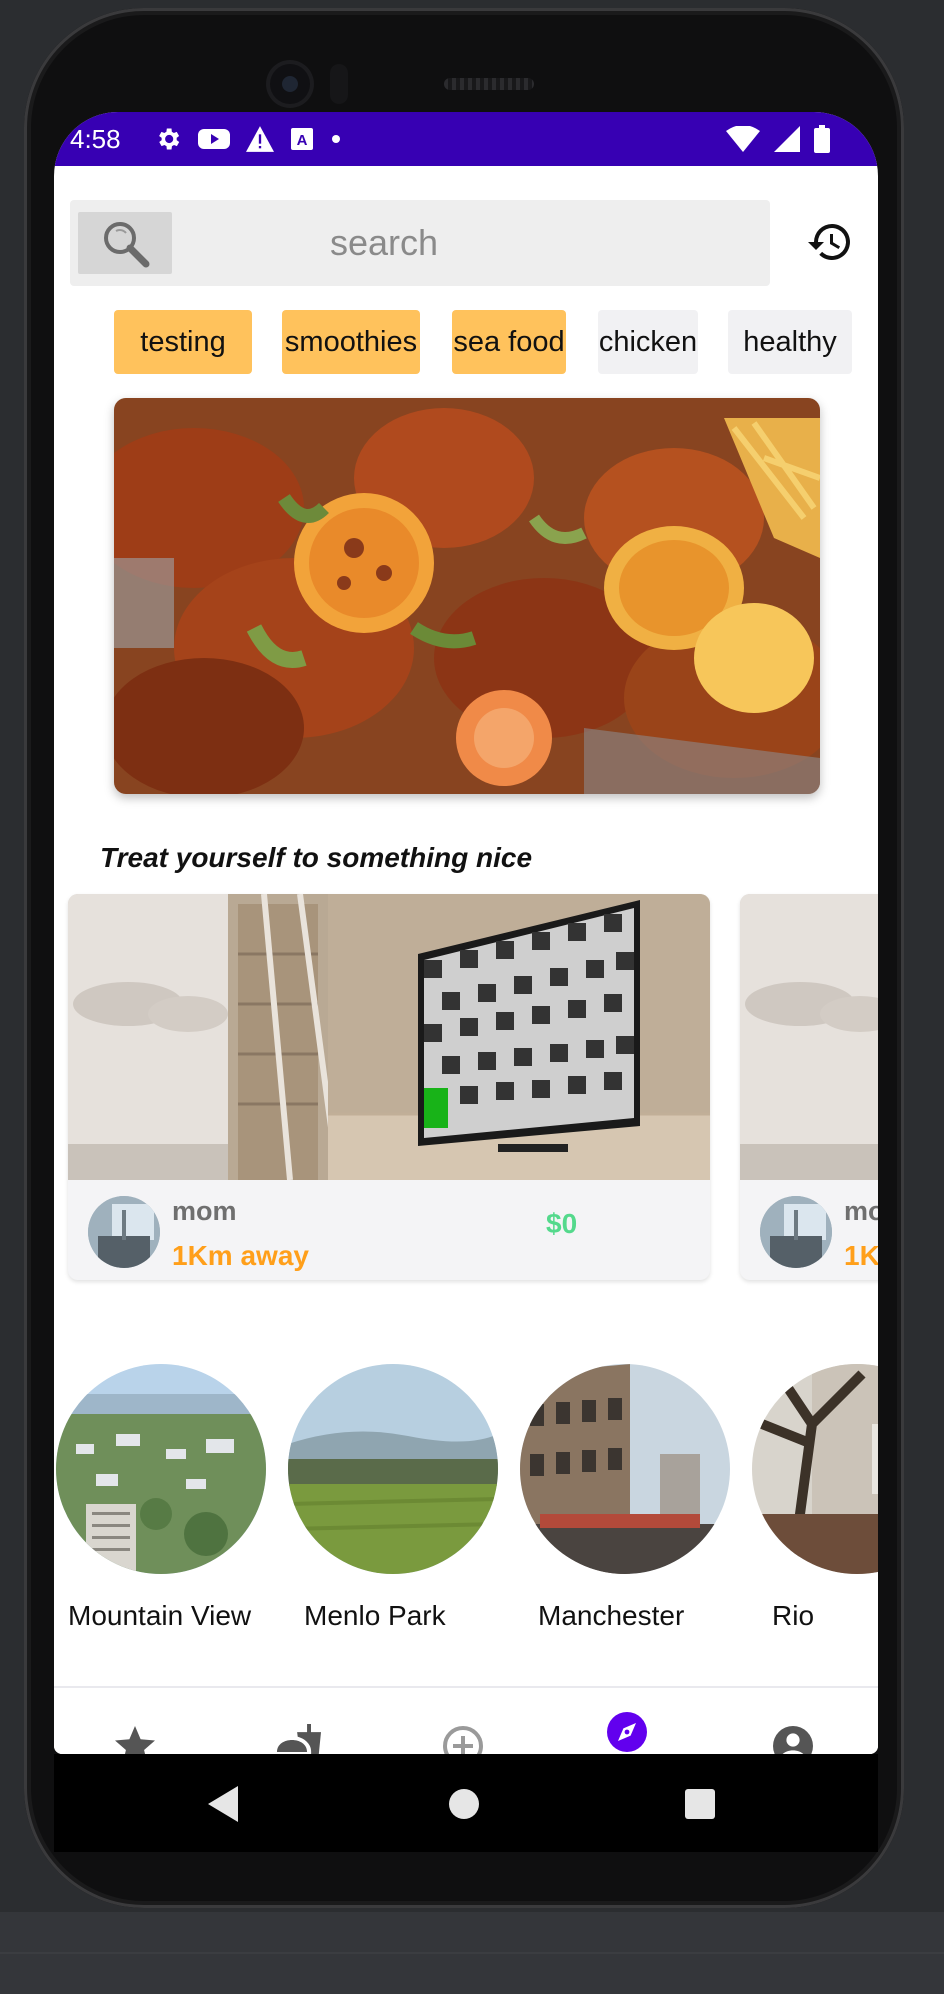 This screenshot has height=1994, width=944. Describe the element at coordinates (489, 84) in the screenshot. I see `earpiece-speaker` at that location.